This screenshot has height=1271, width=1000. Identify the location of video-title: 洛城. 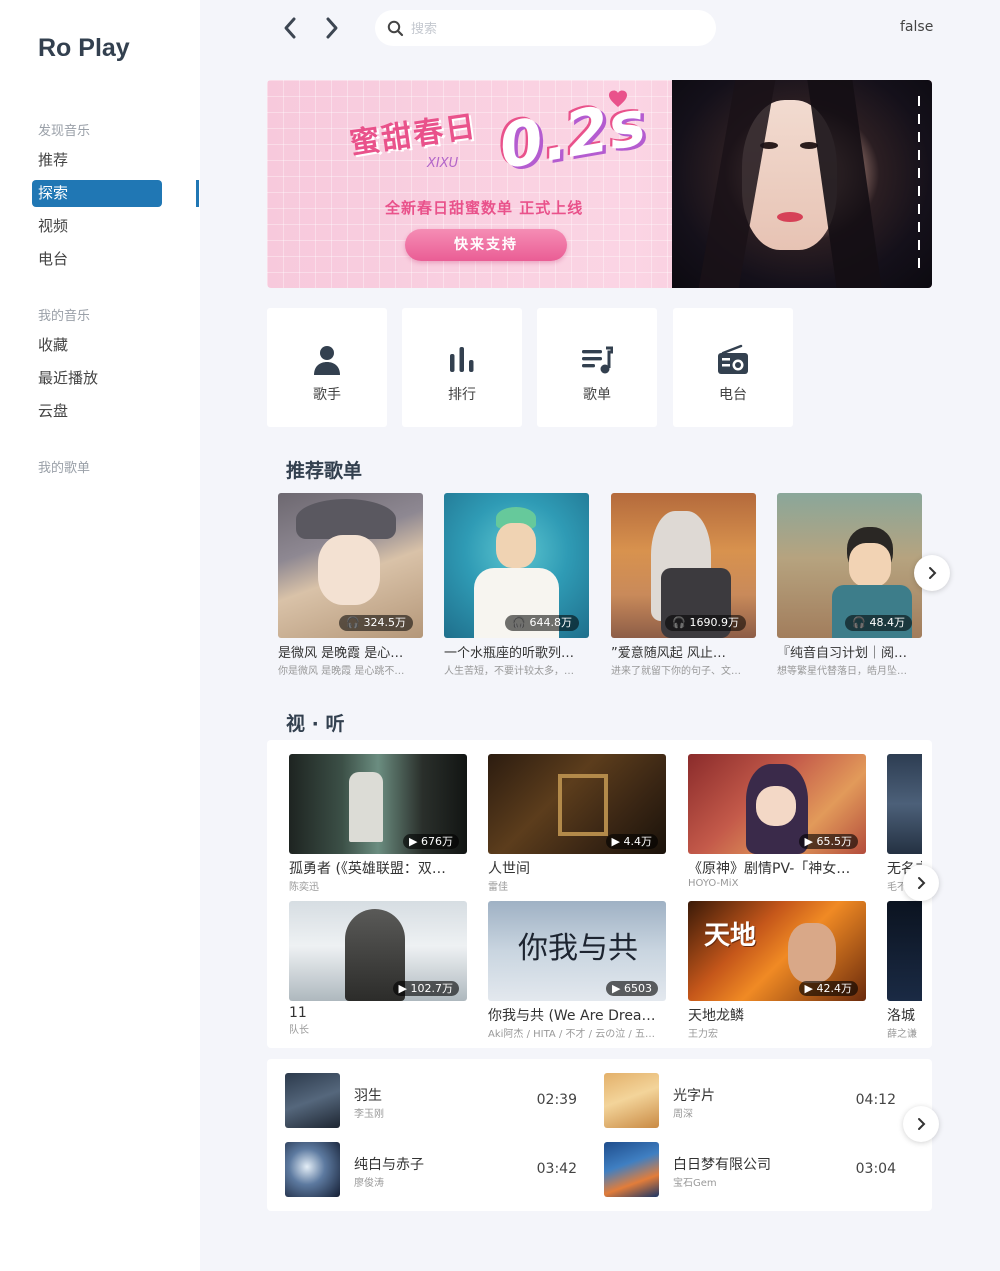
(904, 1015).